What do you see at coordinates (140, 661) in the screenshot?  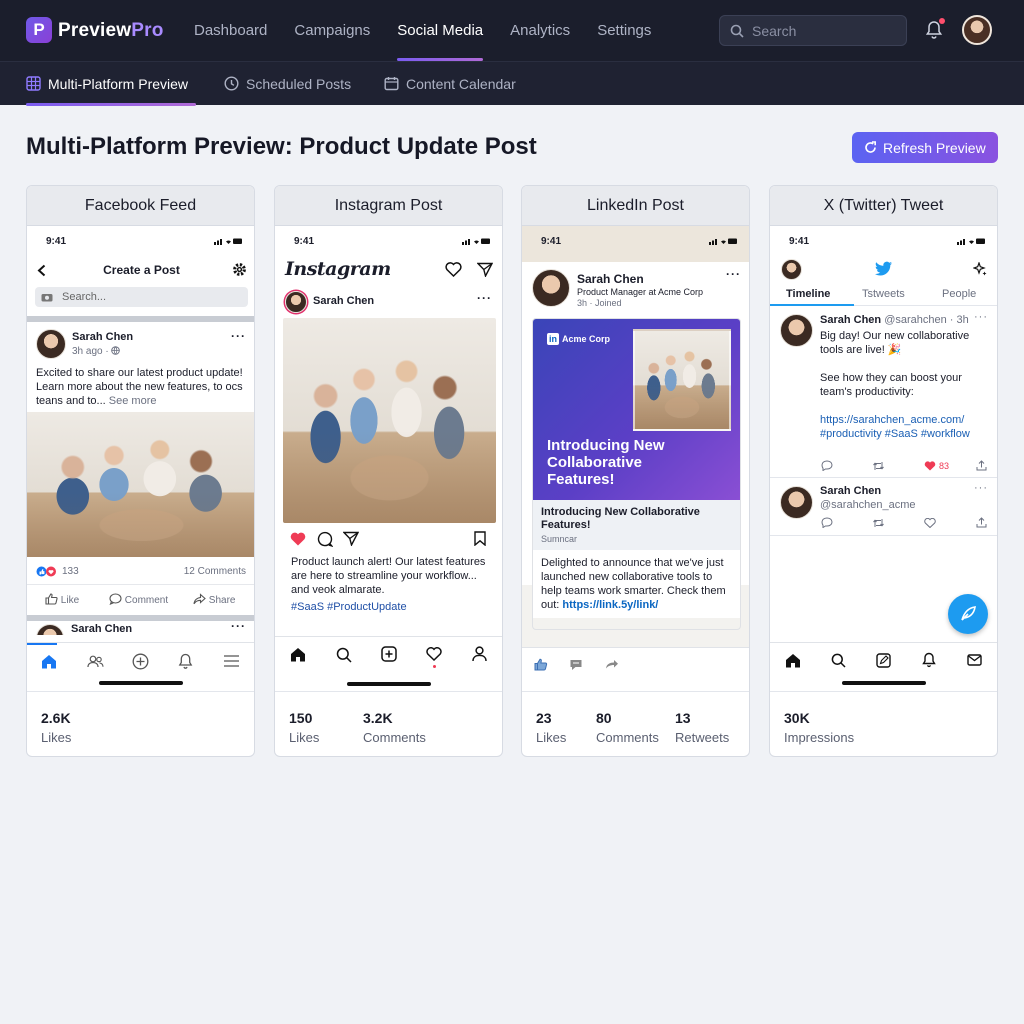 I see `add-post-icon` at bounding box center [140, 661].